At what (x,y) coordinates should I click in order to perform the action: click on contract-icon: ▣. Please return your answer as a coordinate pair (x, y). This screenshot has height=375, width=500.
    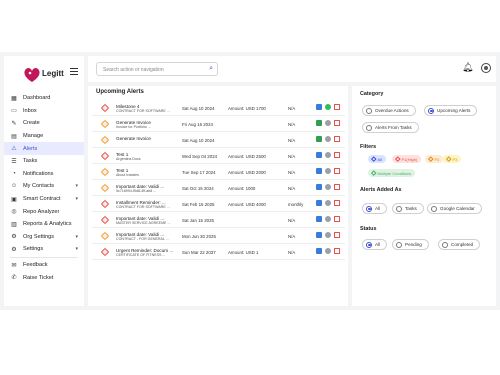
    Looking at the image, I should click on (14, 199).